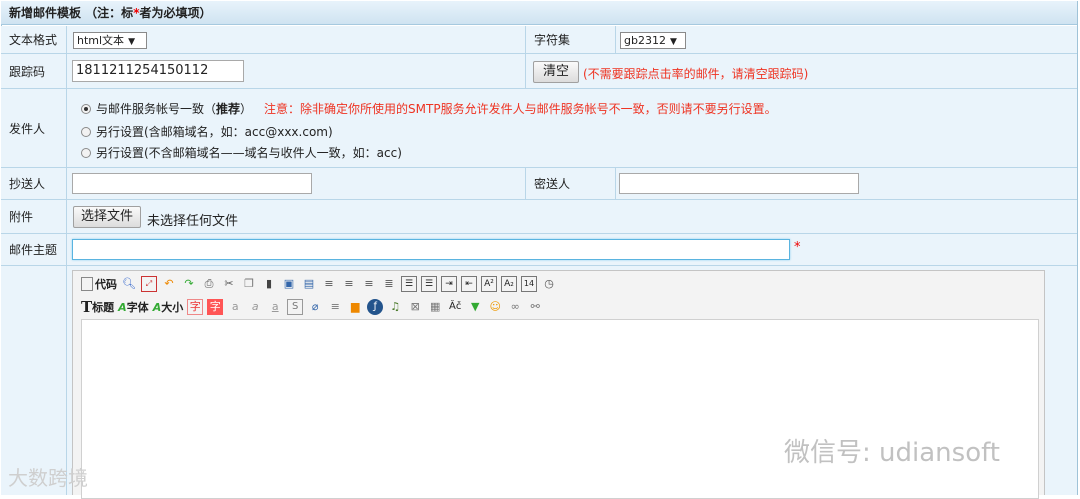 This screenshot has height=499, width=1080. Describe the element at coordinates (129, 284) in the screenshot. I see `search-icon: 🔍︎` at that location.